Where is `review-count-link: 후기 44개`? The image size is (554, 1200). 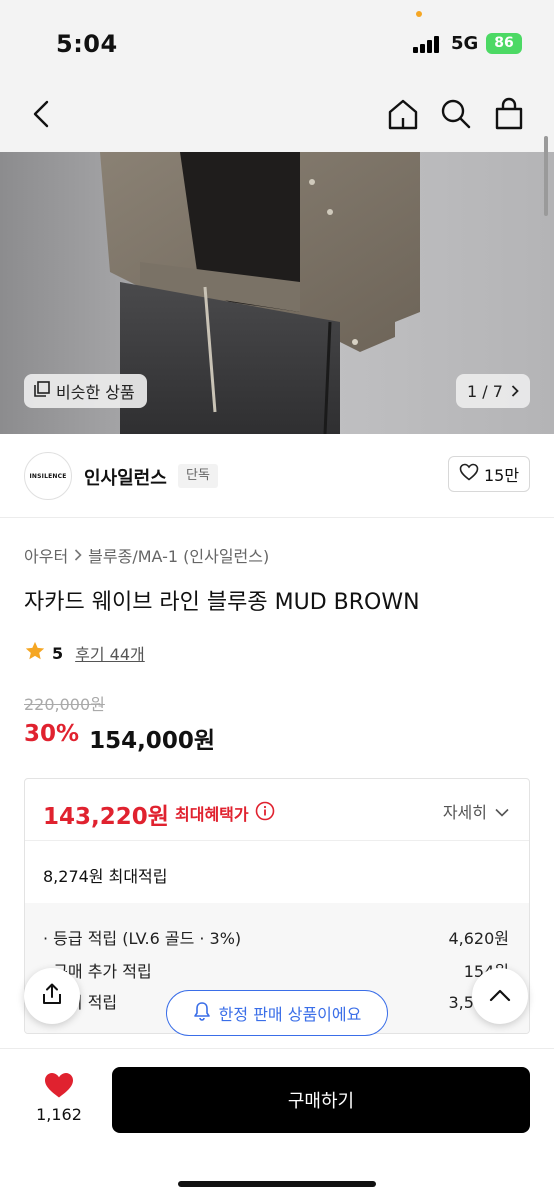
review-count-link: 후기 44개 is located at coordinates (110, 653).